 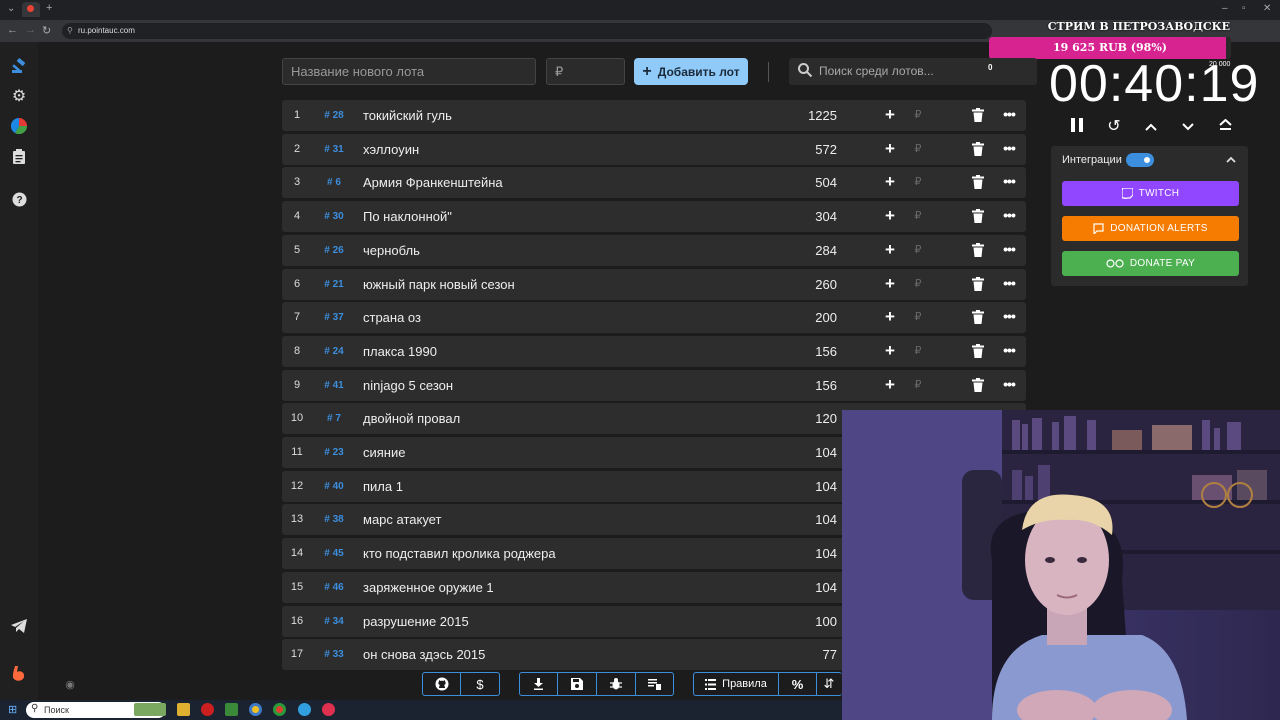 I want to click on telegram-taskbar-icon, so click(x=304, y=709).